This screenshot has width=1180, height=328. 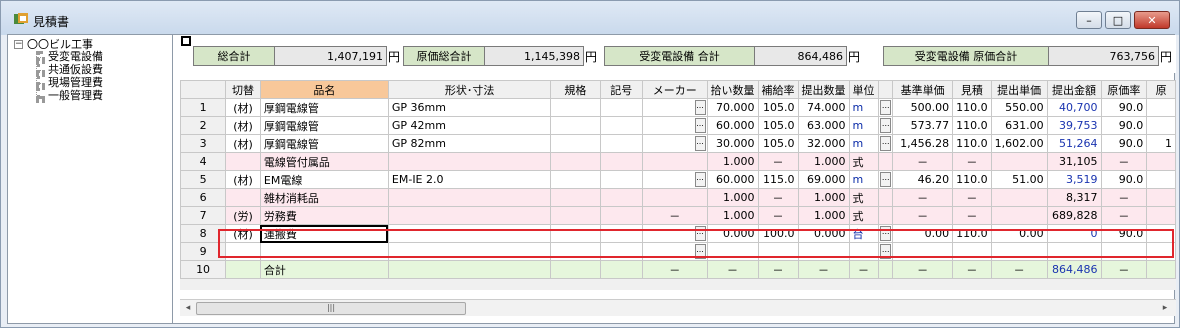 What do you see at coordinates (923, 143) in the screenshot?
I see `cell-base-price: 1,456.28` at bounding box center [923, 143].